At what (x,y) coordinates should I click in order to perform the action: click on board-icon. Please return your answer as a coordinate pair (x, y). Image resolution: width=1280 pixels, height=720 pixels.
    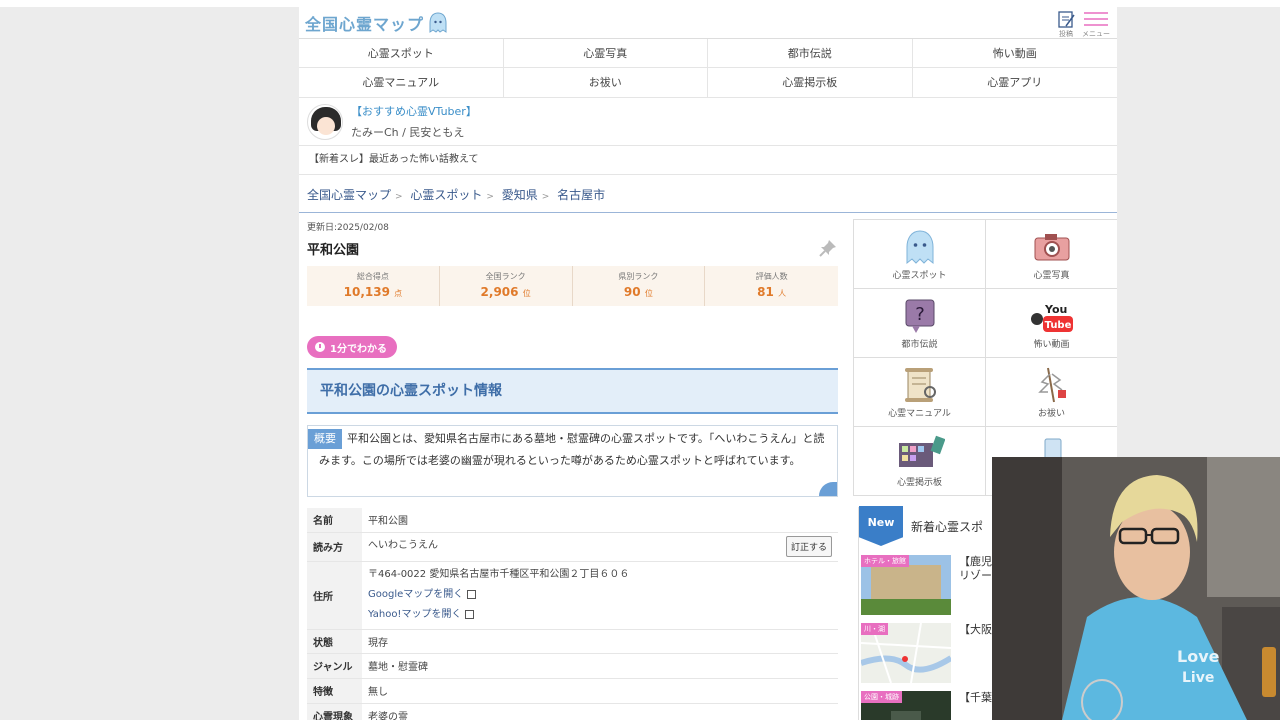
    Looking at the image, I should click on (921, 451).